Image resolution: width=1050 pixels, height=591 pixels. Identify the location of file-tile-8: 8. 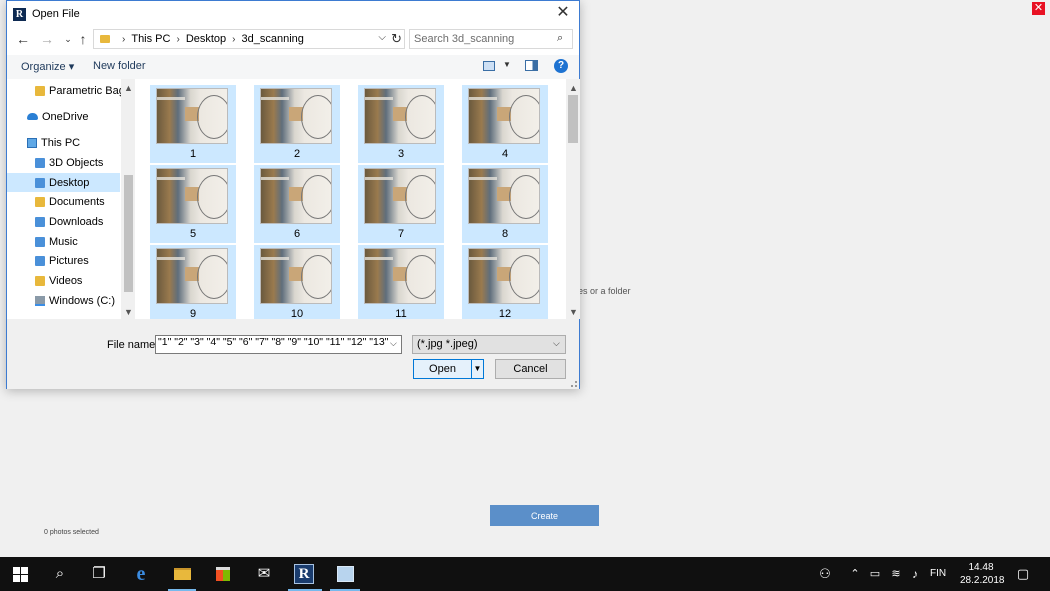
(505, 204).